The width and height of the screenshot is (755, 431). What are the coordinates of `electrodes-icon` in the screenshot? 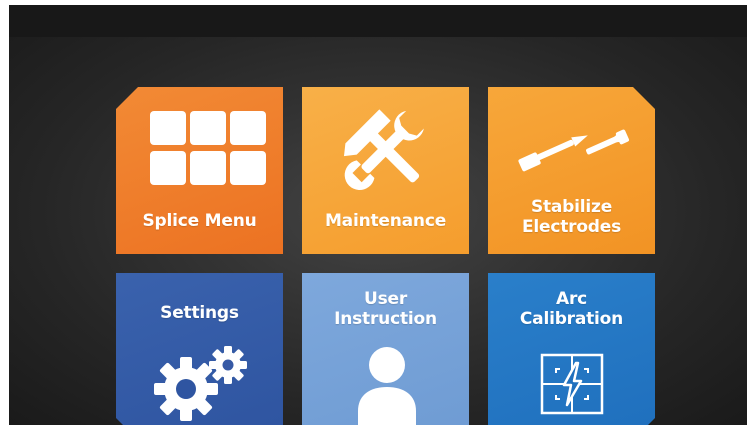 It's located at (572, 149).